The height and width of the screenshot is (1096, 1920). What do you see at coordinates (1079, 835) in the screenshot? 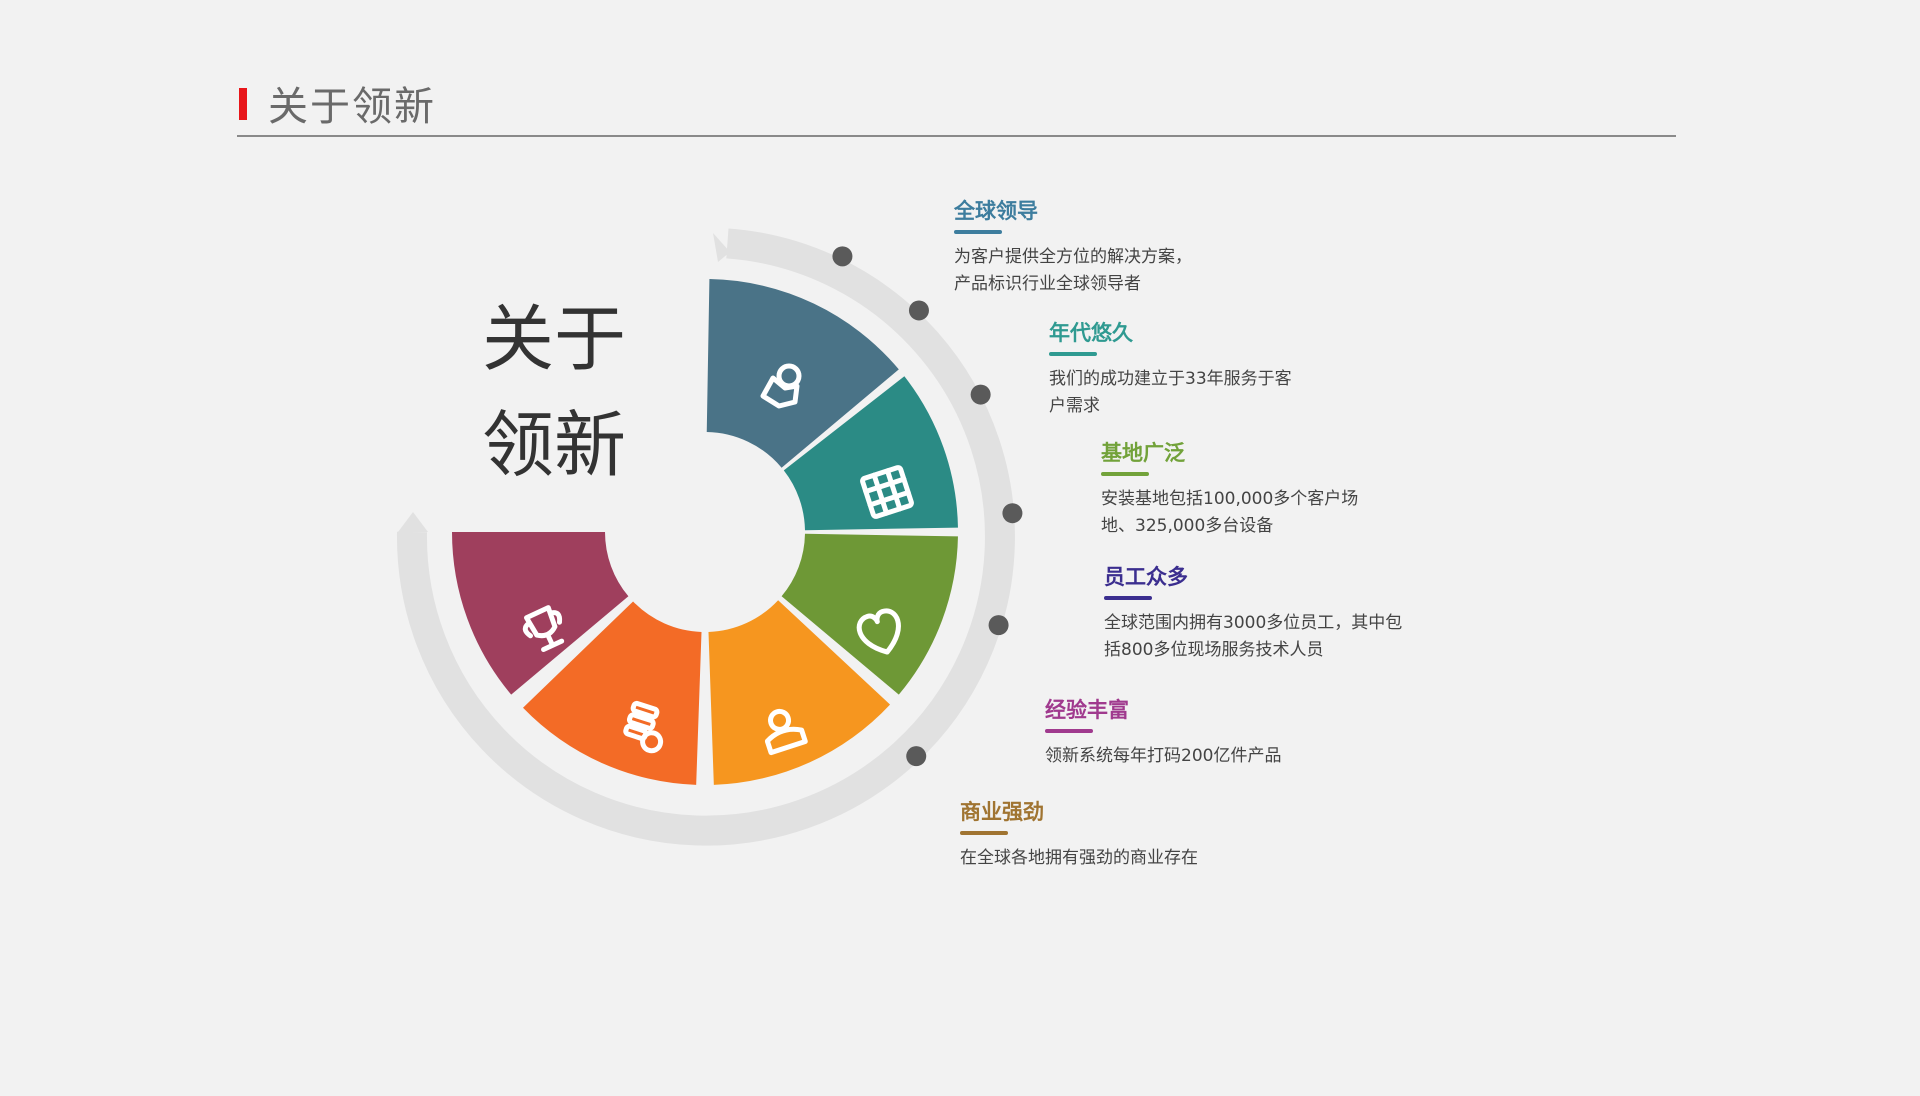
I see `feature-item-6: 商业强劲在全球各地拥有强劲的商业存在` at bounding box center [1079, 835].